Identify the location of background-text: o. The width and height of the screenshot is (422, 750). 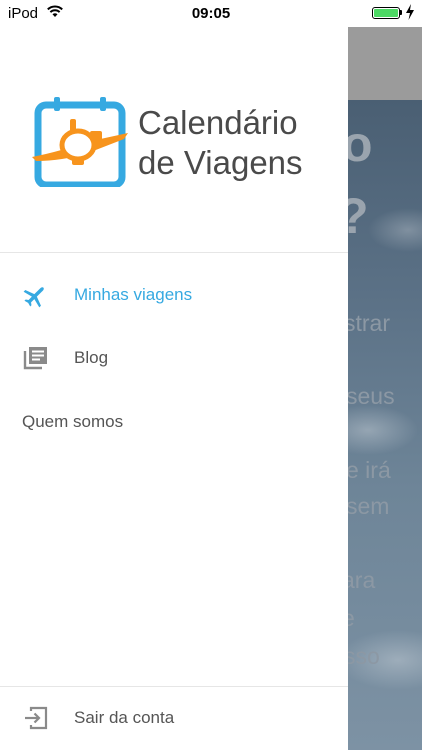
(360, 144).